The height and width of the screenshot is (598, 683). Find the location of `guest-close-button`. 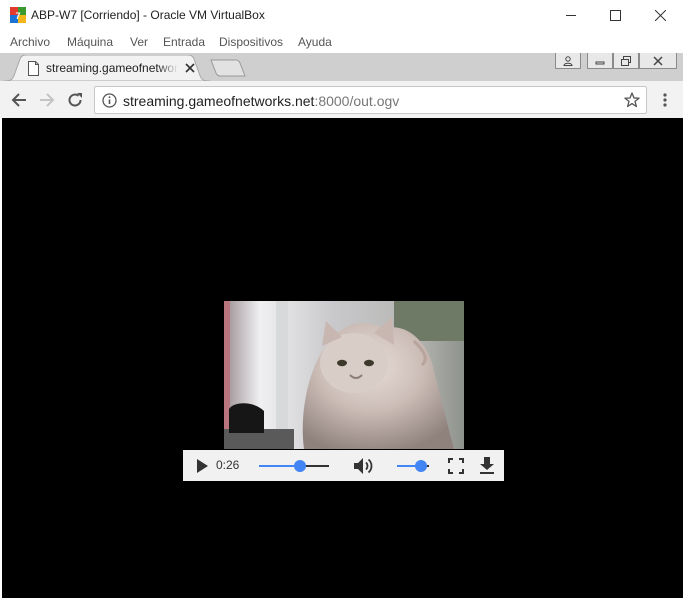

guest-close-button is located at coordinates (658, 61).